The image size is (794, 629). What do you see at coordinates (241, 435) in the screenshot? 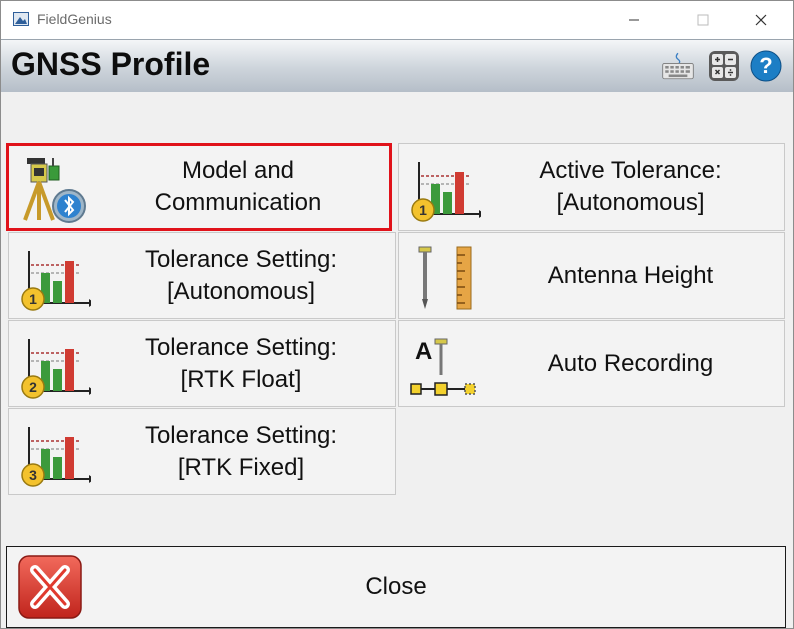
I see `tolerance-rtk-fixed-line1: Tolerance Setting:` at bounding box center [241, 435].